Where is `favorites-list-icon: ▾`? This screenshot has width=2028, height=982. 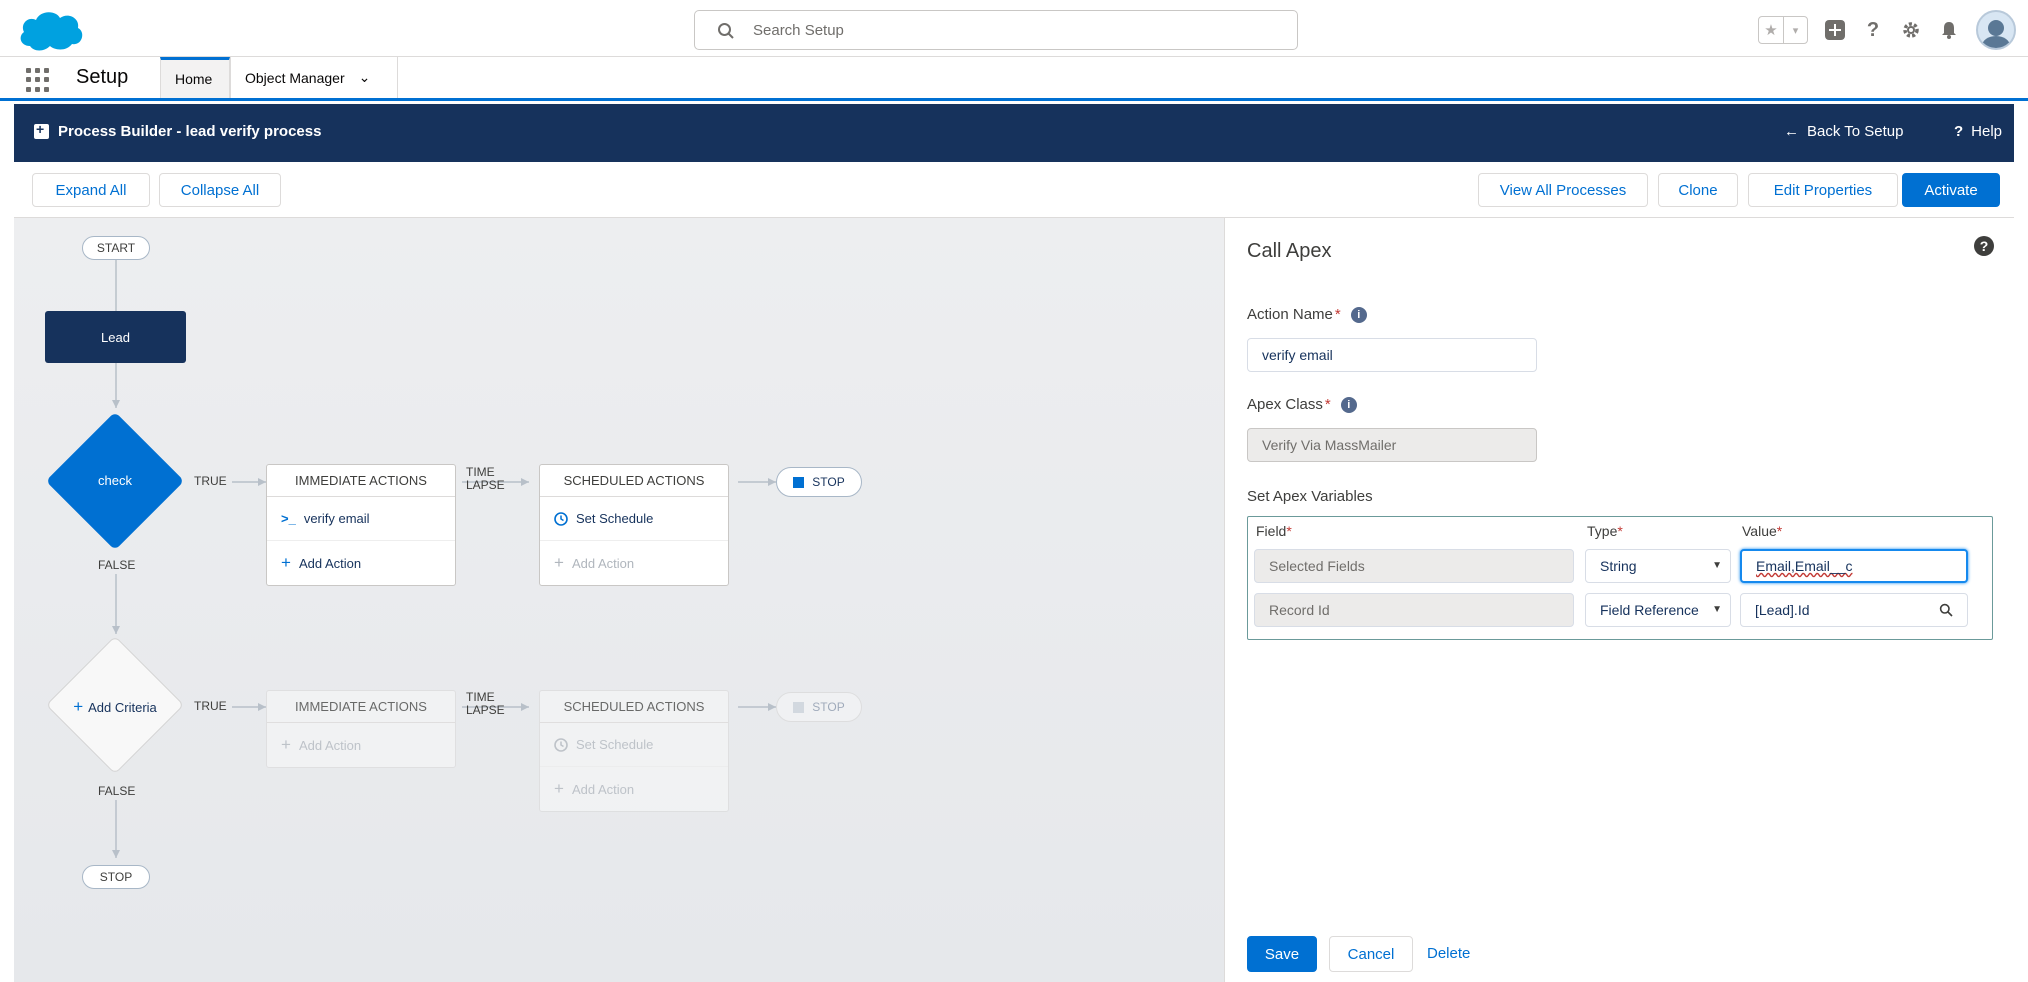 favorites-list-icon: ▾ is located at coordinates (1795, 30).